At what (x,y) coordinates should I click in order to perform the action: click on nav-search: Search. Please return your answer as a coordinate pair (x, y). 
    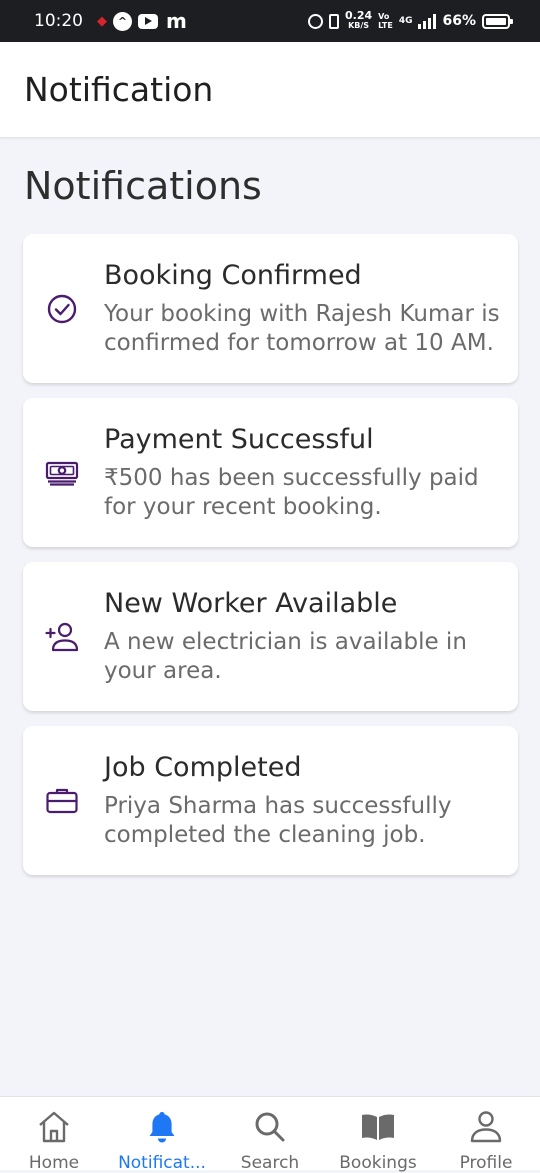
    Looking at the image, I should click on (270, 1135).